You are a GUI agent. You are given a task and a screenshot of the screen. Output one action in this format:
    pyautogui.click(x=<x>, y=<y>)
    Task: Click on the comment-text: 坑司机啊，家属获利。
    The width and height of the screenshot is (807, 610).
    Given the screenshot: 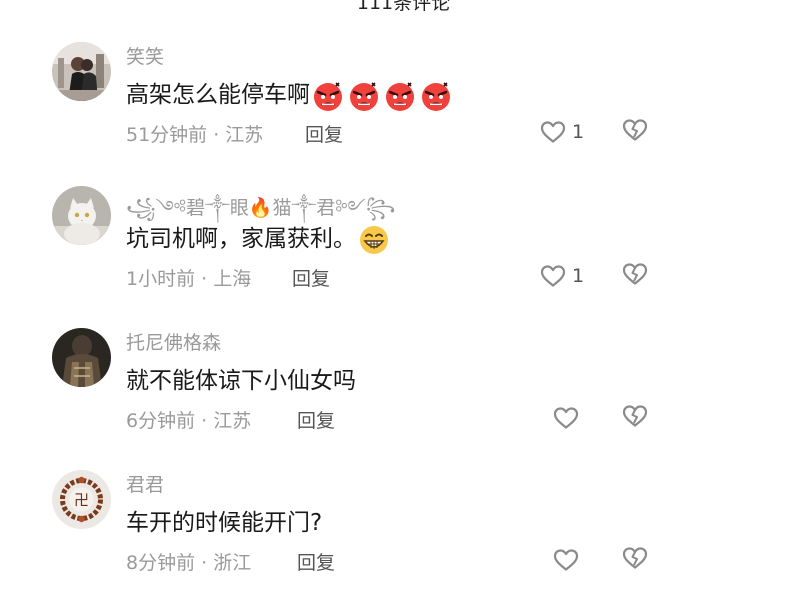 What is the action you would take?
    pyautogui.click(x=258, y=237)
    